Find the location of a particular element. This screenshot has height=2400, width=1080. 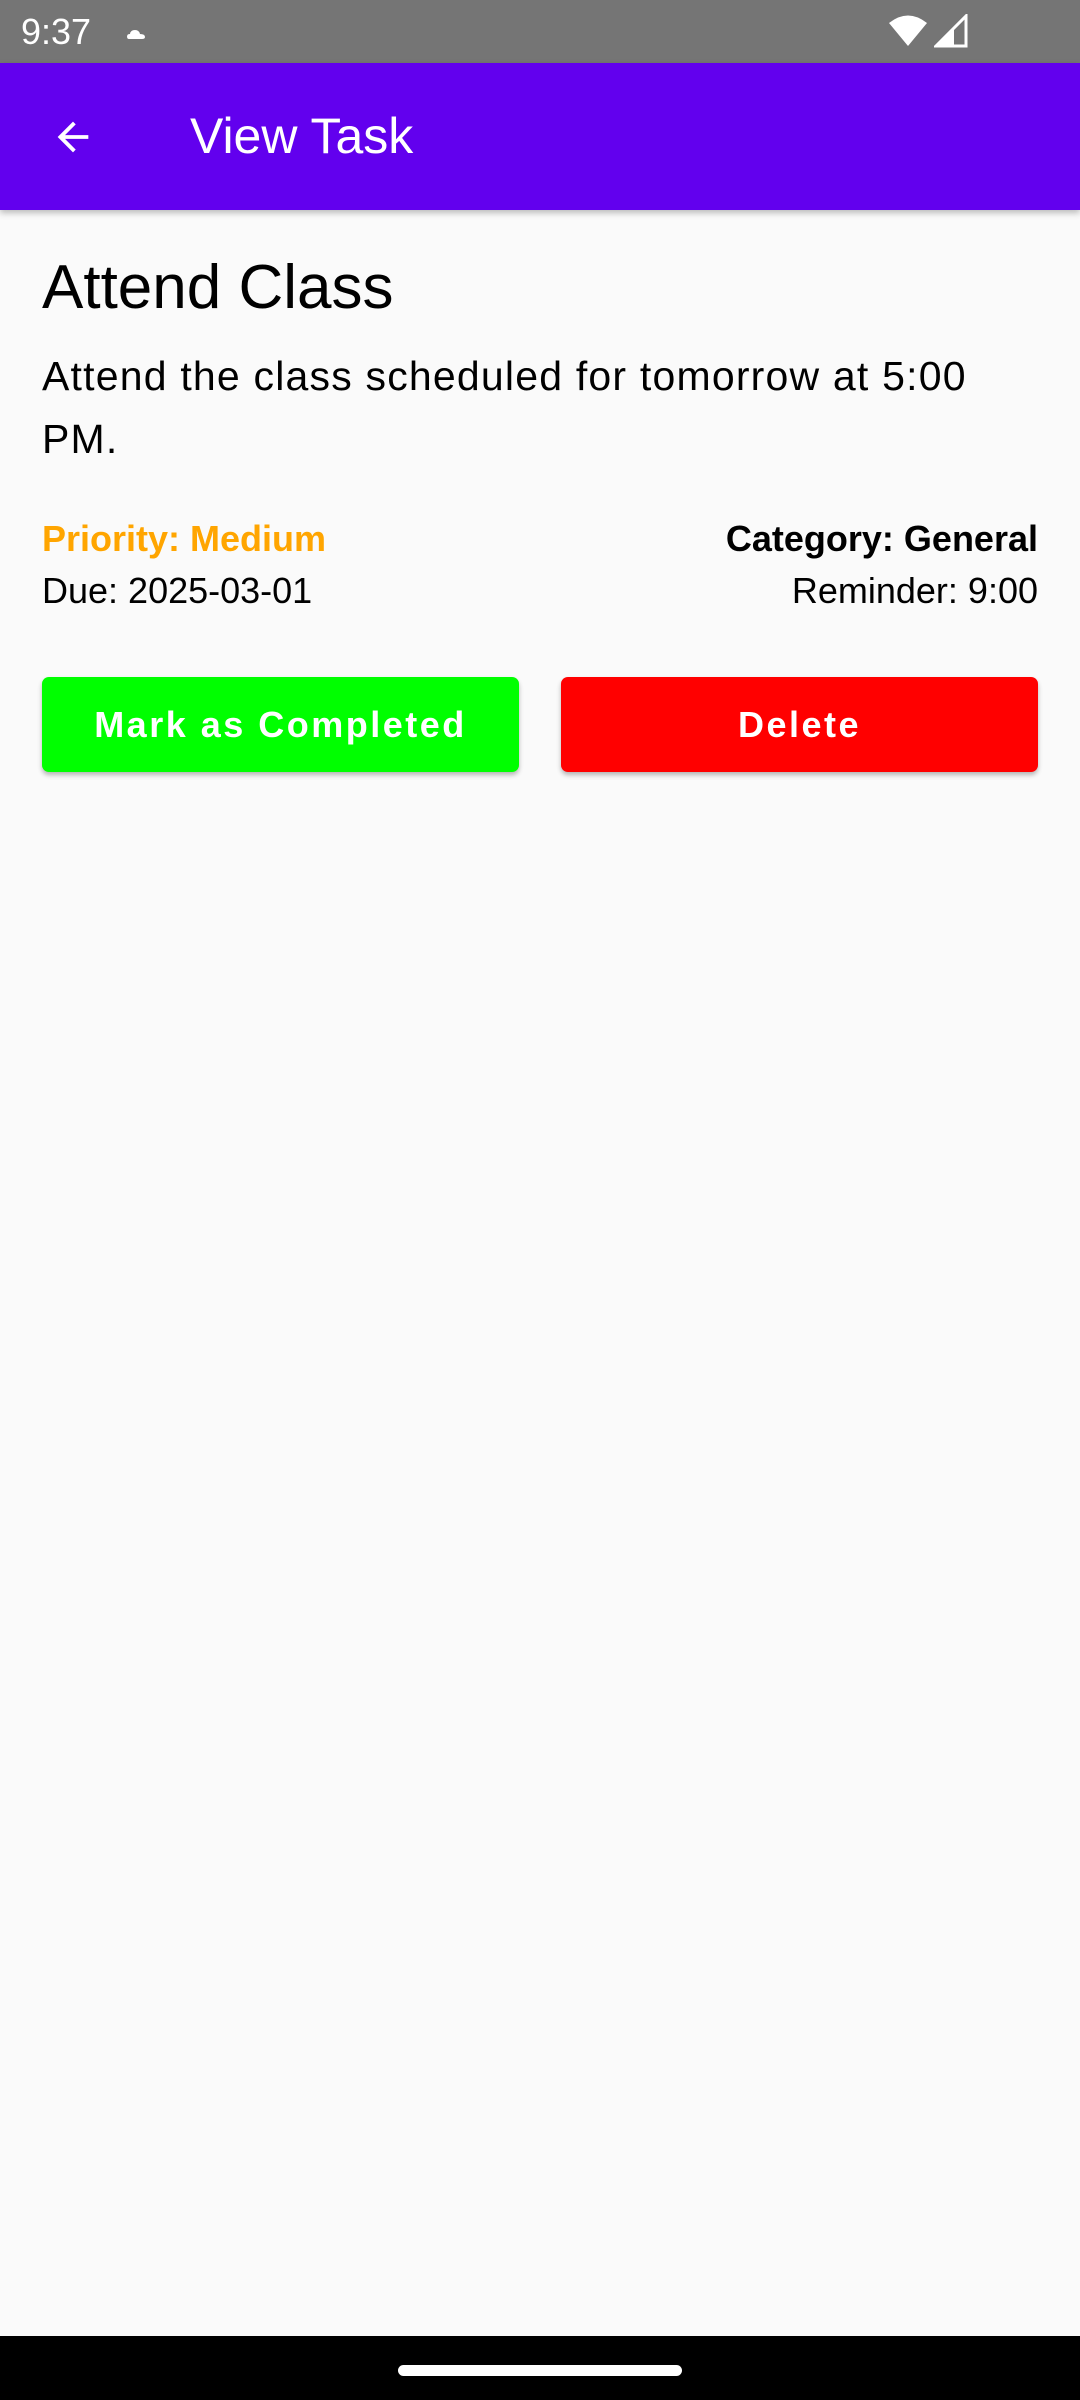

cloud-icon is located at coordinates (136, 34).